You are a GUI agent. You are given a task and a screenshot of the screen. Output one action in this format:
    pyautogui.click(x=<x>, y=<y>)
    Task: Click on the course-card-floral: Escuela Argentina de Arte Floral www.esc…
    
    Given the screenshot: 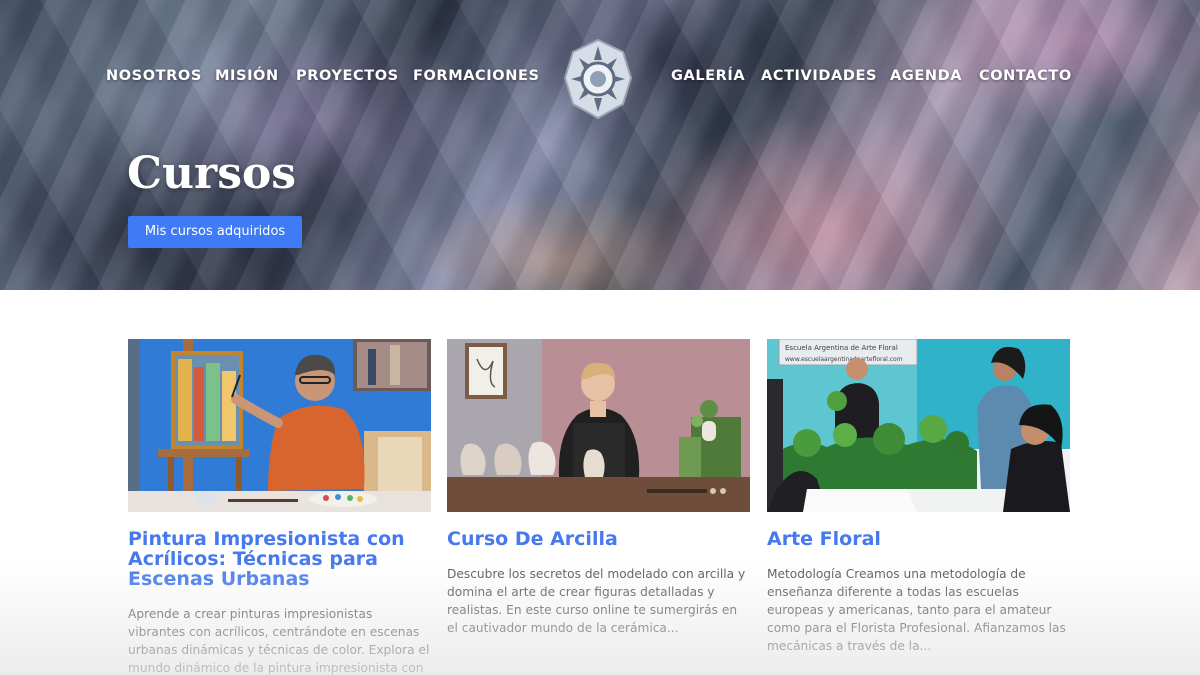 What is the action you would take?
    pyautogui.click(x=918, y=497)
    